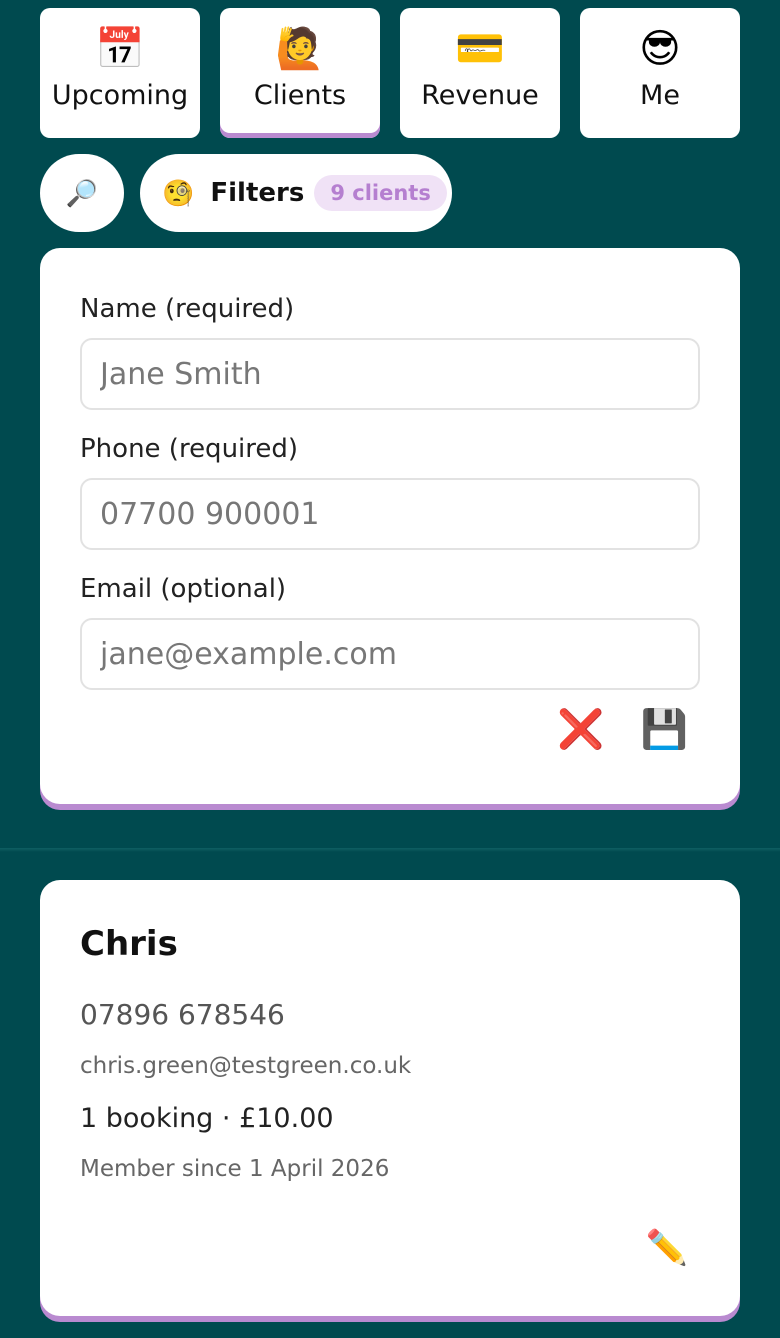 Image resolution: width=780 pixels, height=1338 pixels. Describe the element at coordinates (480, 95) in the screenshot. I see `tab-label: Revenue` at that location.